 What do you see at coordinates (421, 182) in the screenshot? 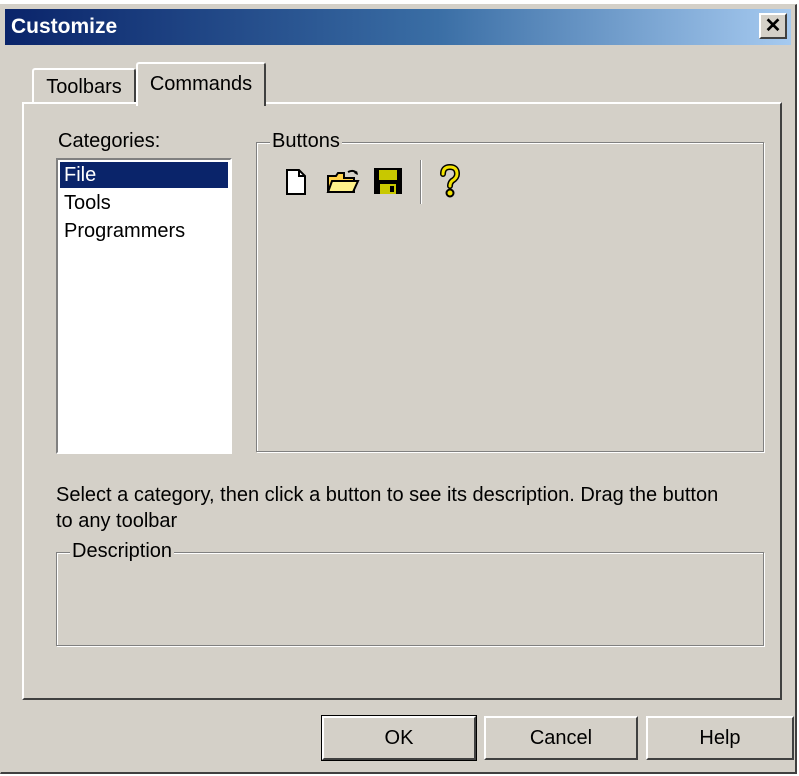
I see `toolbar-separator` at bounding box center [421, 182].